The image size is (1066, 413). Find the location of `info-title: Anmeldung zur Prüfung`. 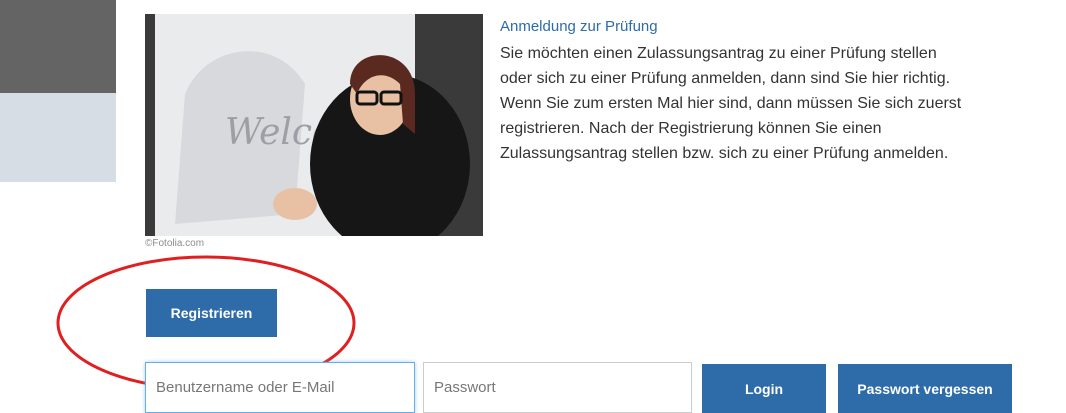

info-title: Anmeldung zur Prüfung is located at coordinates (579, 26).